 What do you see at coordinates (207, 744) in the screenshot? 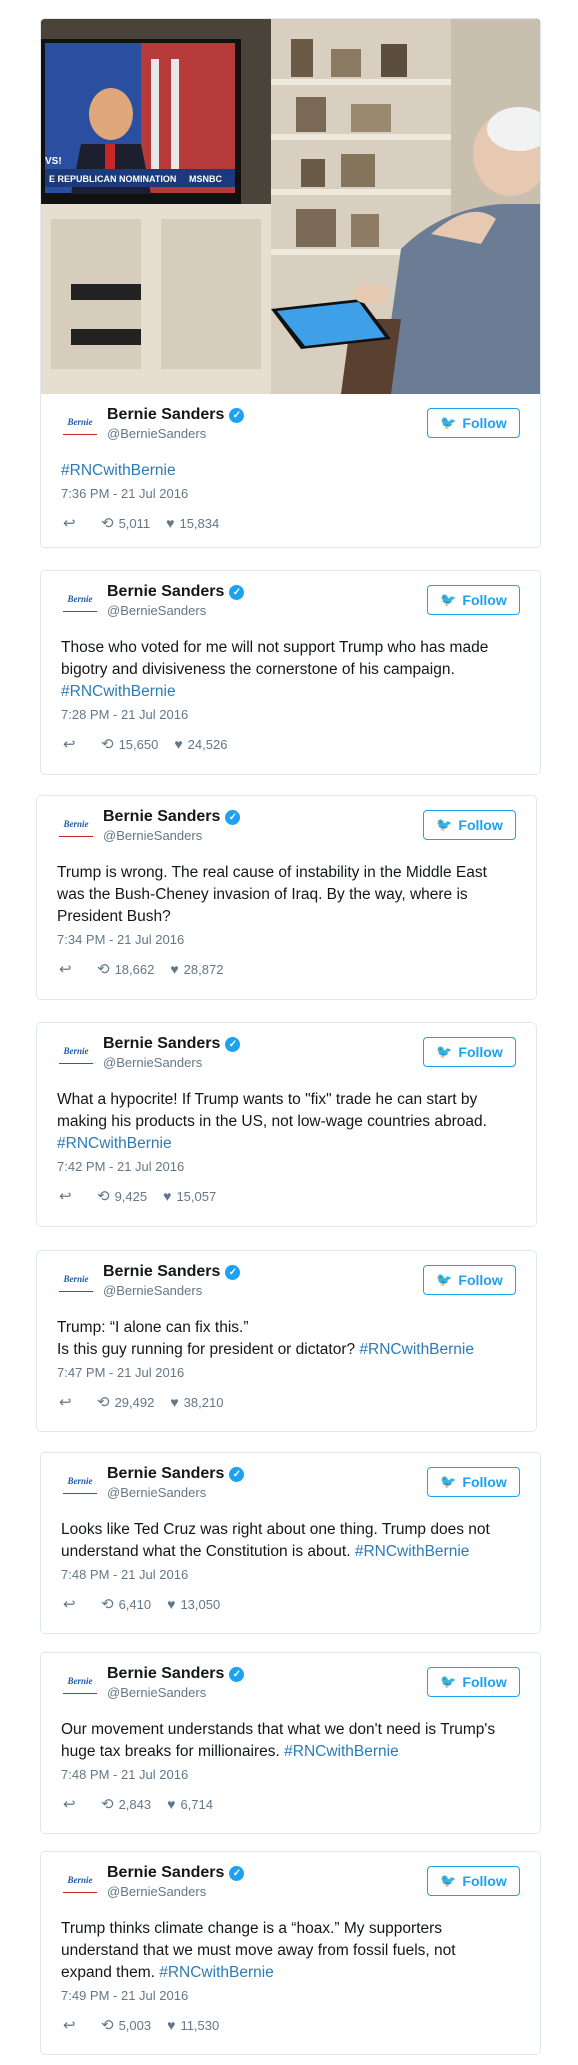
I see `like-count: 24,526` at bounding box center [207, 744].